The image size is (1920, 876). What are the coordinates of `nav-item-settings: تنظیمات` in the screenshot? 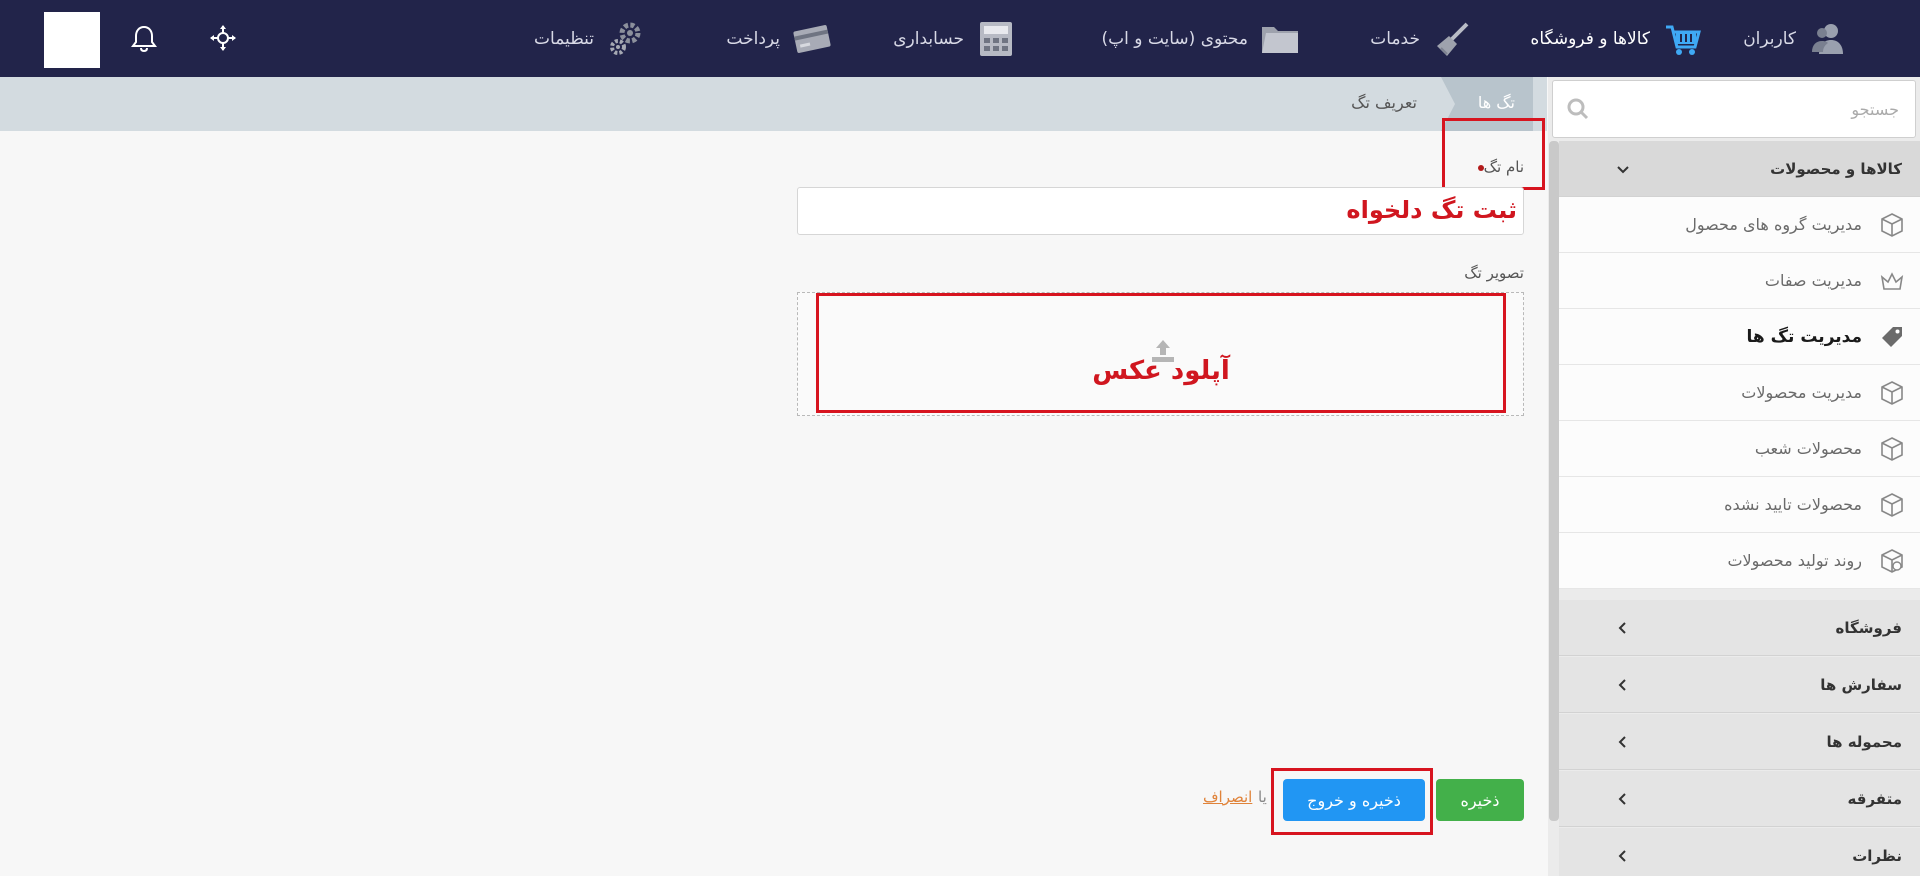 It's located at (590, 38).